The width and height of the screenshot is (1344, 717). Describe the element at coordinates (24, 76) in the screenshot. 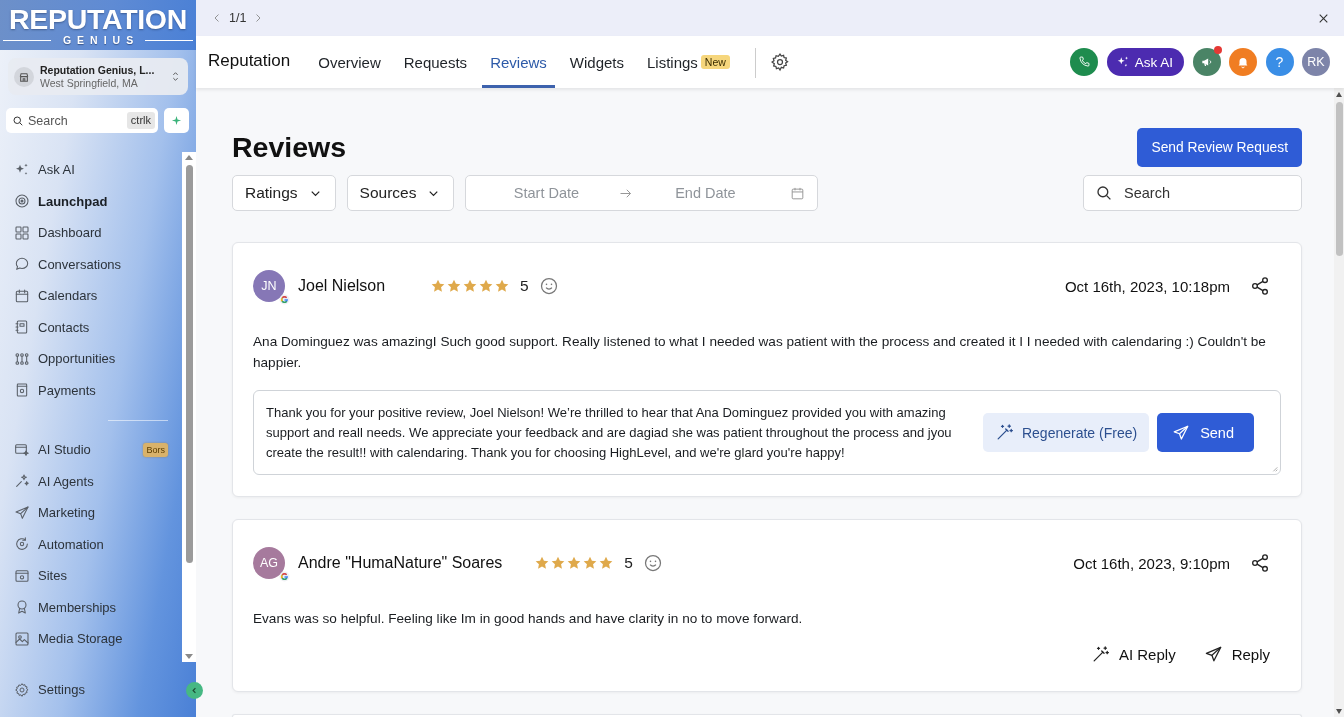

I see `store-icon` at that location.